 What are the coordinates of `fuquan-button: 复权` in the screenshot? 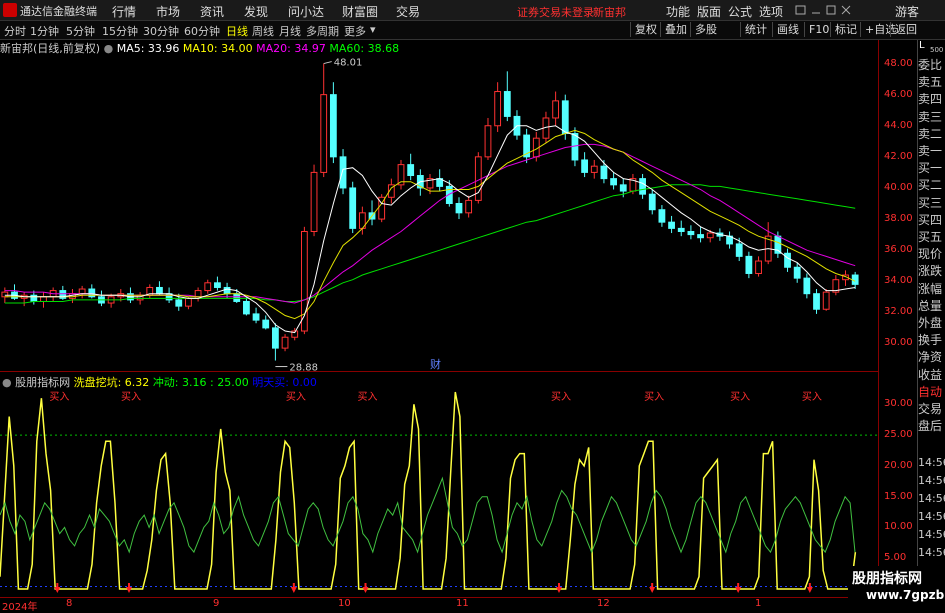 It's located at (645, 29).